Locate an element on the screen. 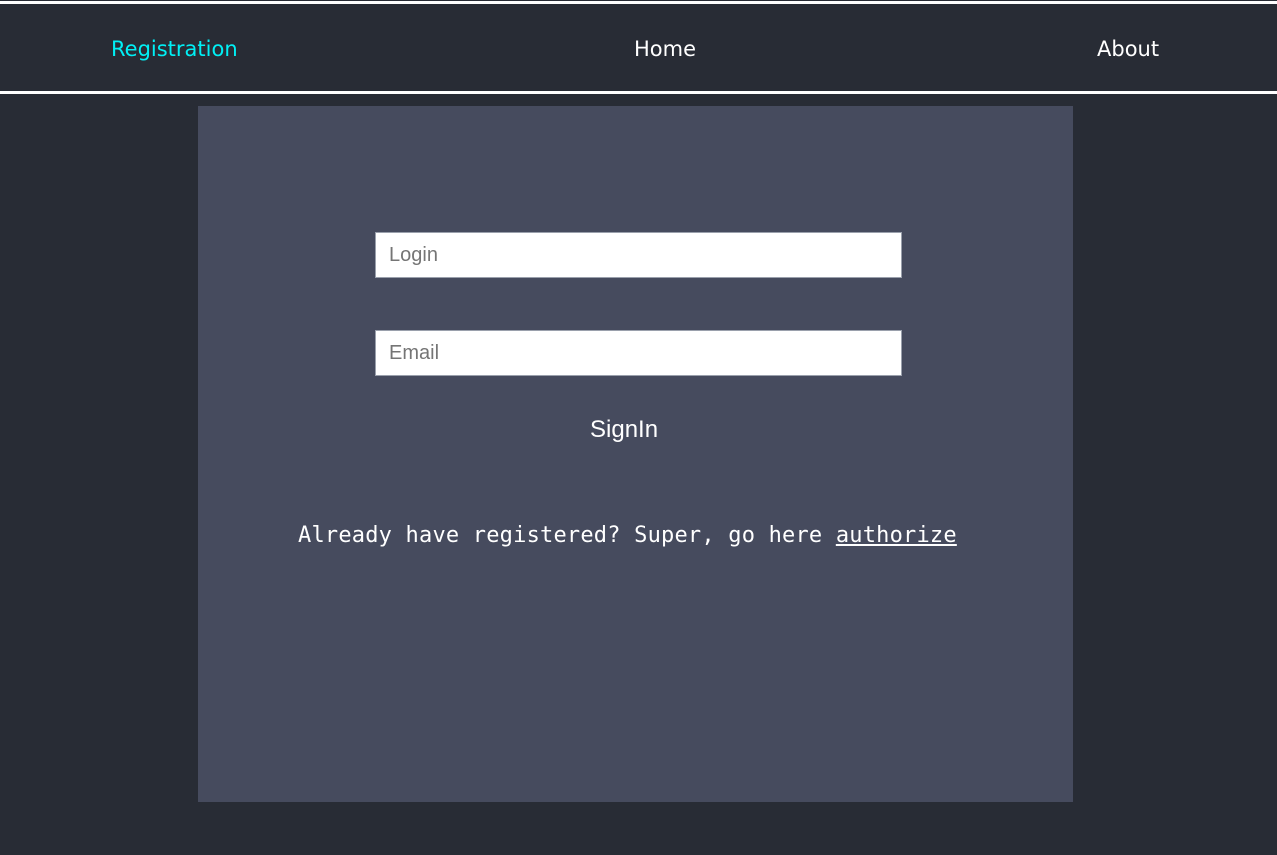  email-input is located at coordinates (638, 353).